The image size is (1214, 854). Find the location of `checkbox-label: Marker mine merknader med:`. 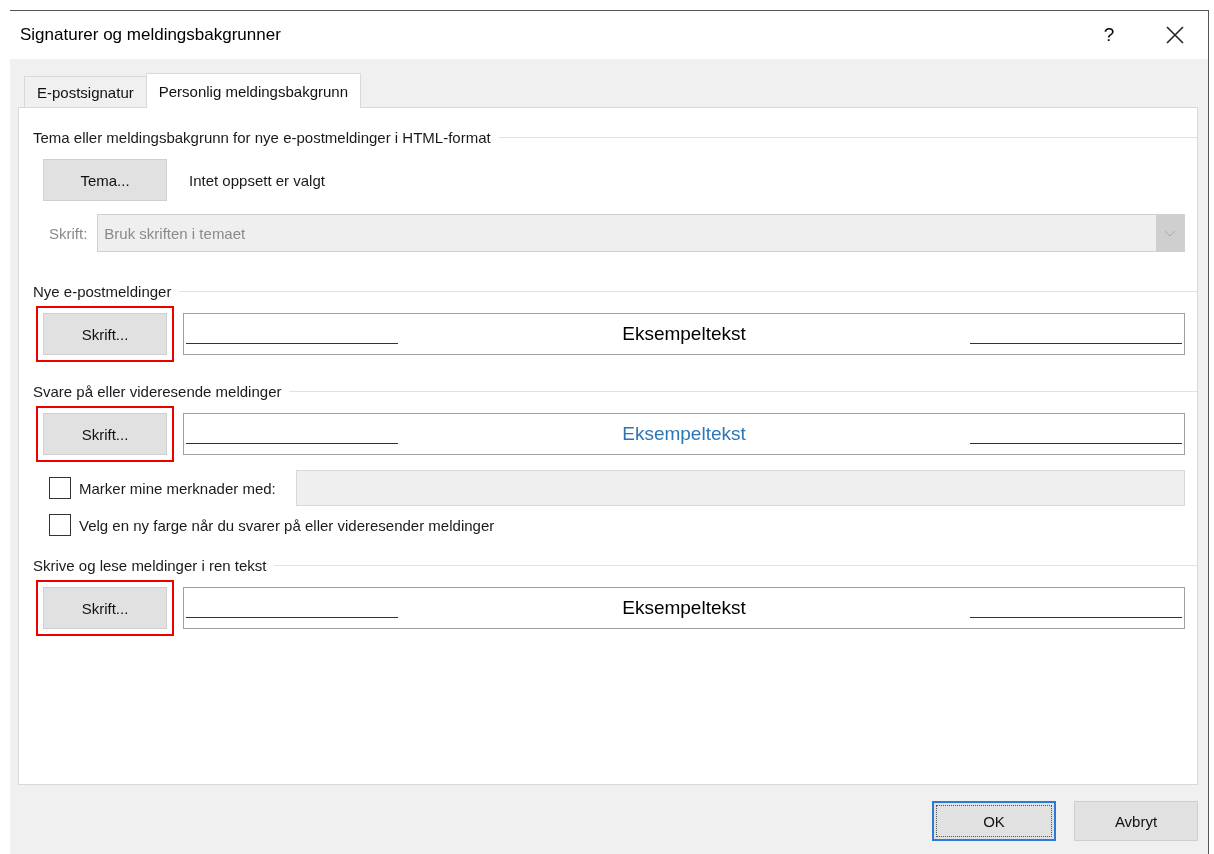

checkbox-label: Marker mine merknader med: is located at coordinates (177, 488).